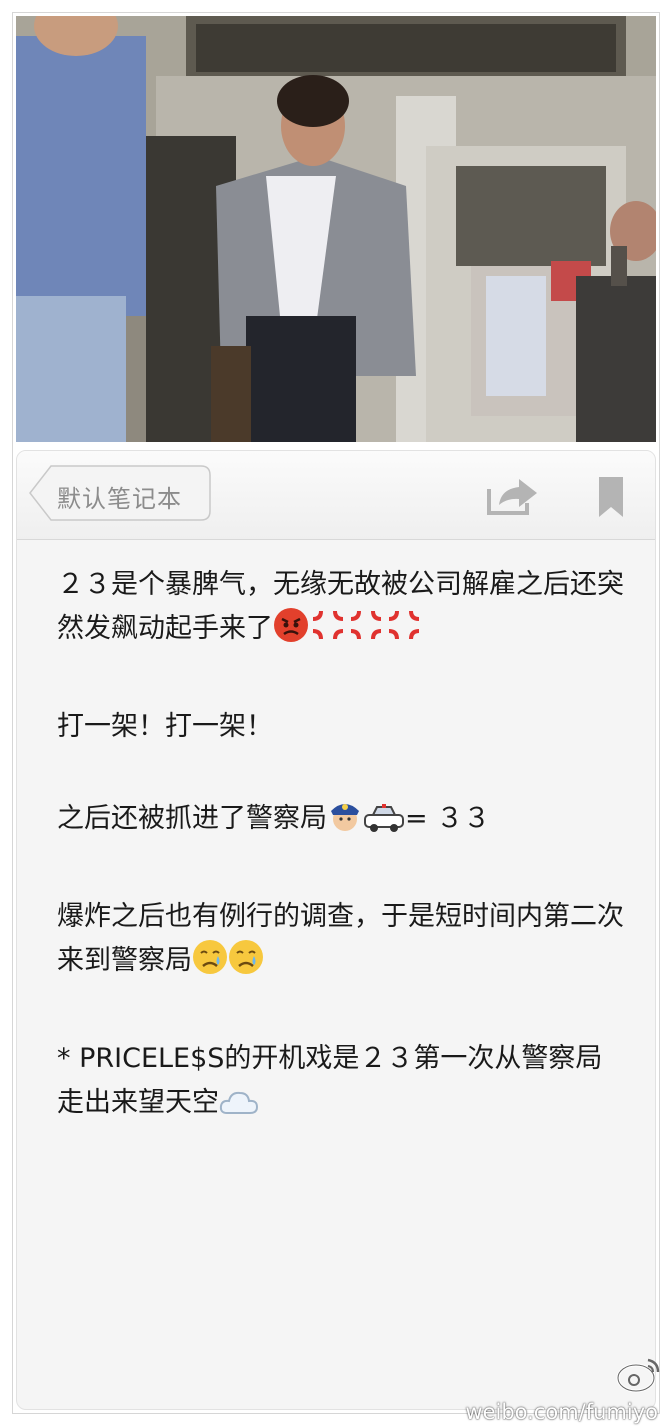 The height and width of the screenshot is (1426, 672). What do you see at coordinates (119, 499) in the screenshot?
I see `back-button-label: 默认笔记本` at bounding box center [119, 499].